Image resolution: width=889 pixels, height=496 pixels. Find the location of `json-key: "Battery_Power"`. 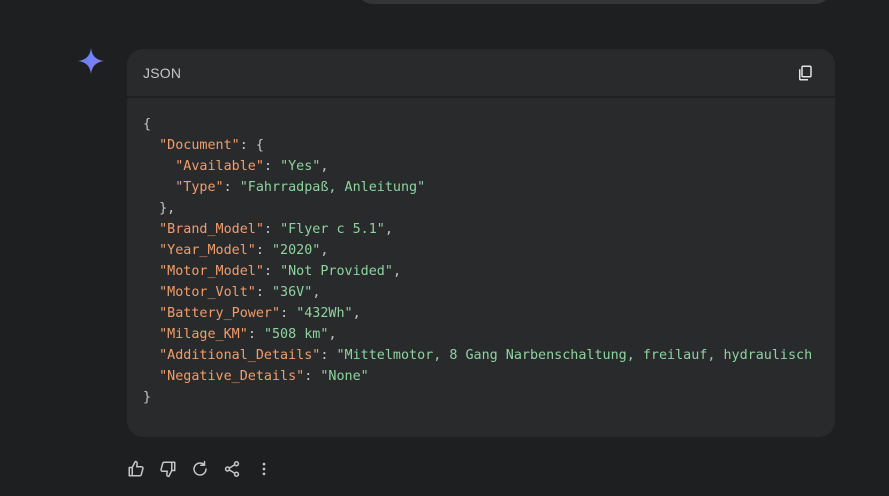

json-key: "Battery_Power" is located at coordinates (220, 313).